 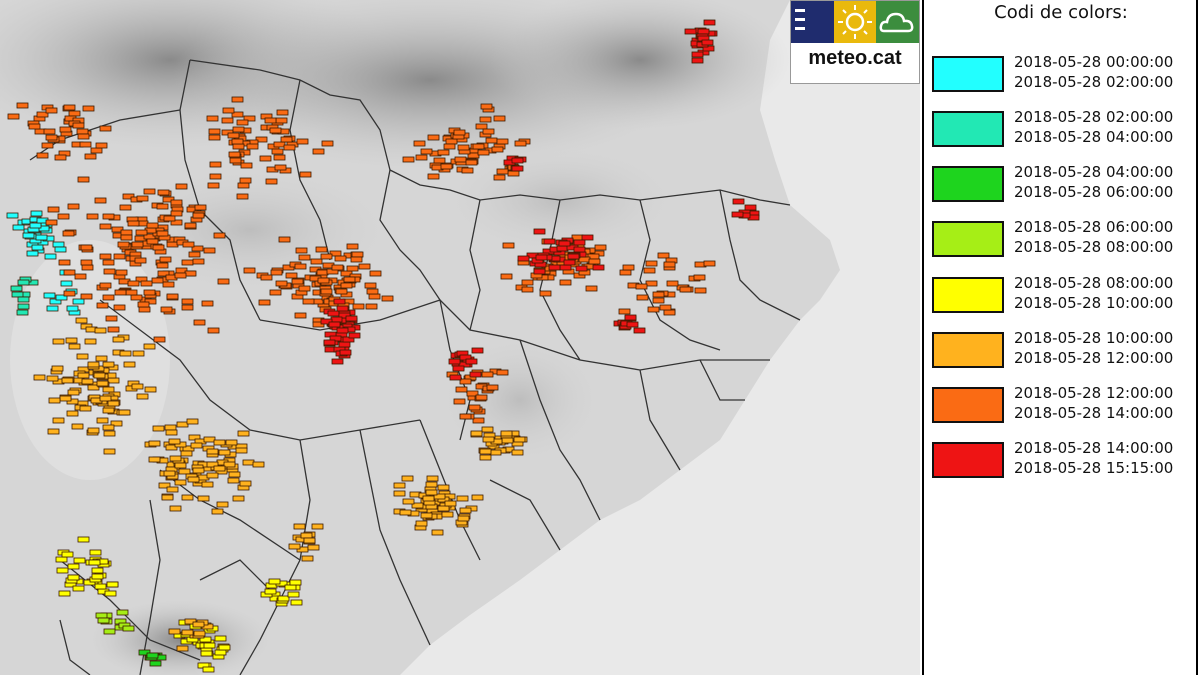 What do you see at coordinates (968, 350) in the screenshot?
I see `legend-swatch` at bounding box center [968, 350].